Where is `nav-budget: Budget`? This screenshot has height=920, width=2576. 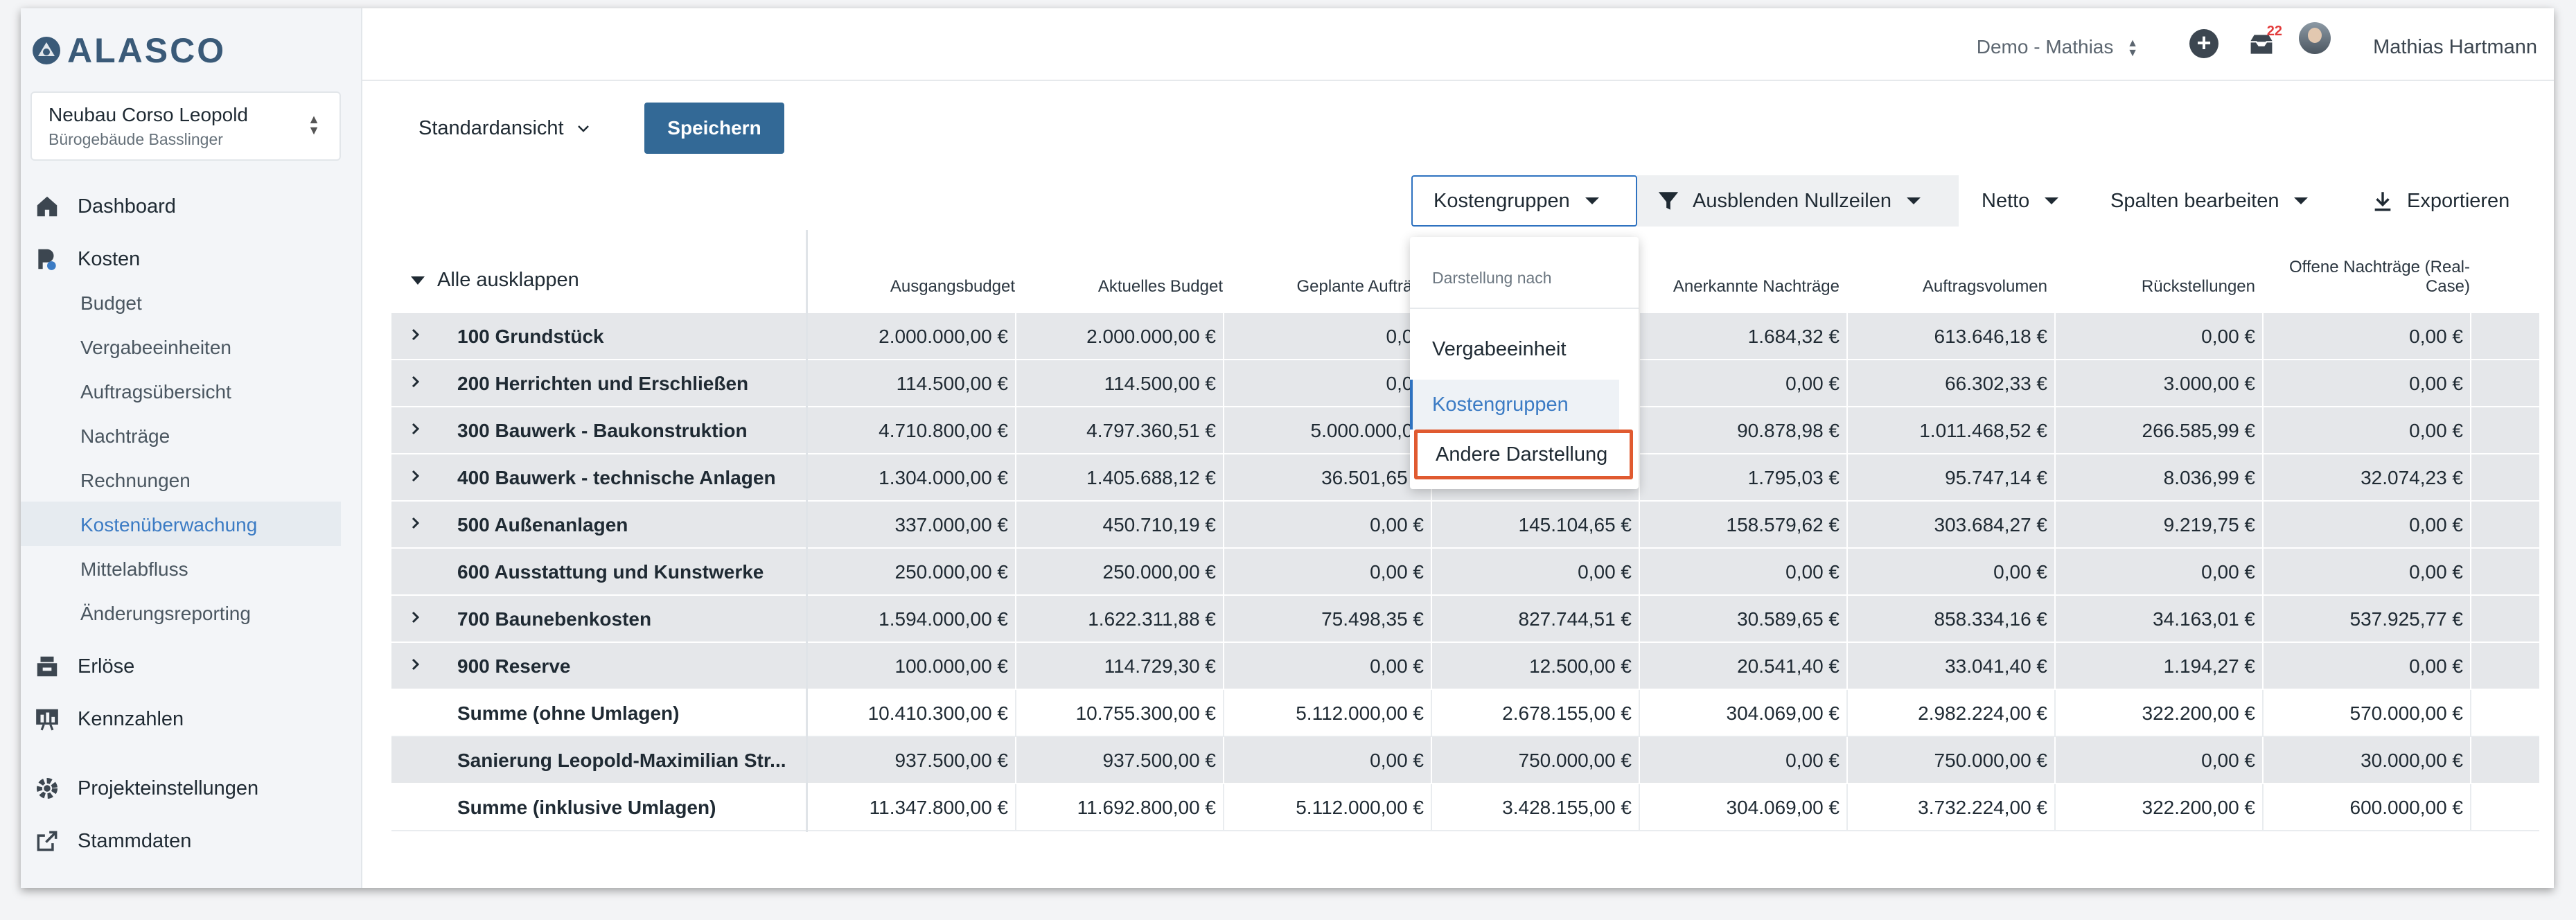
nav-budget: Budget is located at coordinates (111, 303).